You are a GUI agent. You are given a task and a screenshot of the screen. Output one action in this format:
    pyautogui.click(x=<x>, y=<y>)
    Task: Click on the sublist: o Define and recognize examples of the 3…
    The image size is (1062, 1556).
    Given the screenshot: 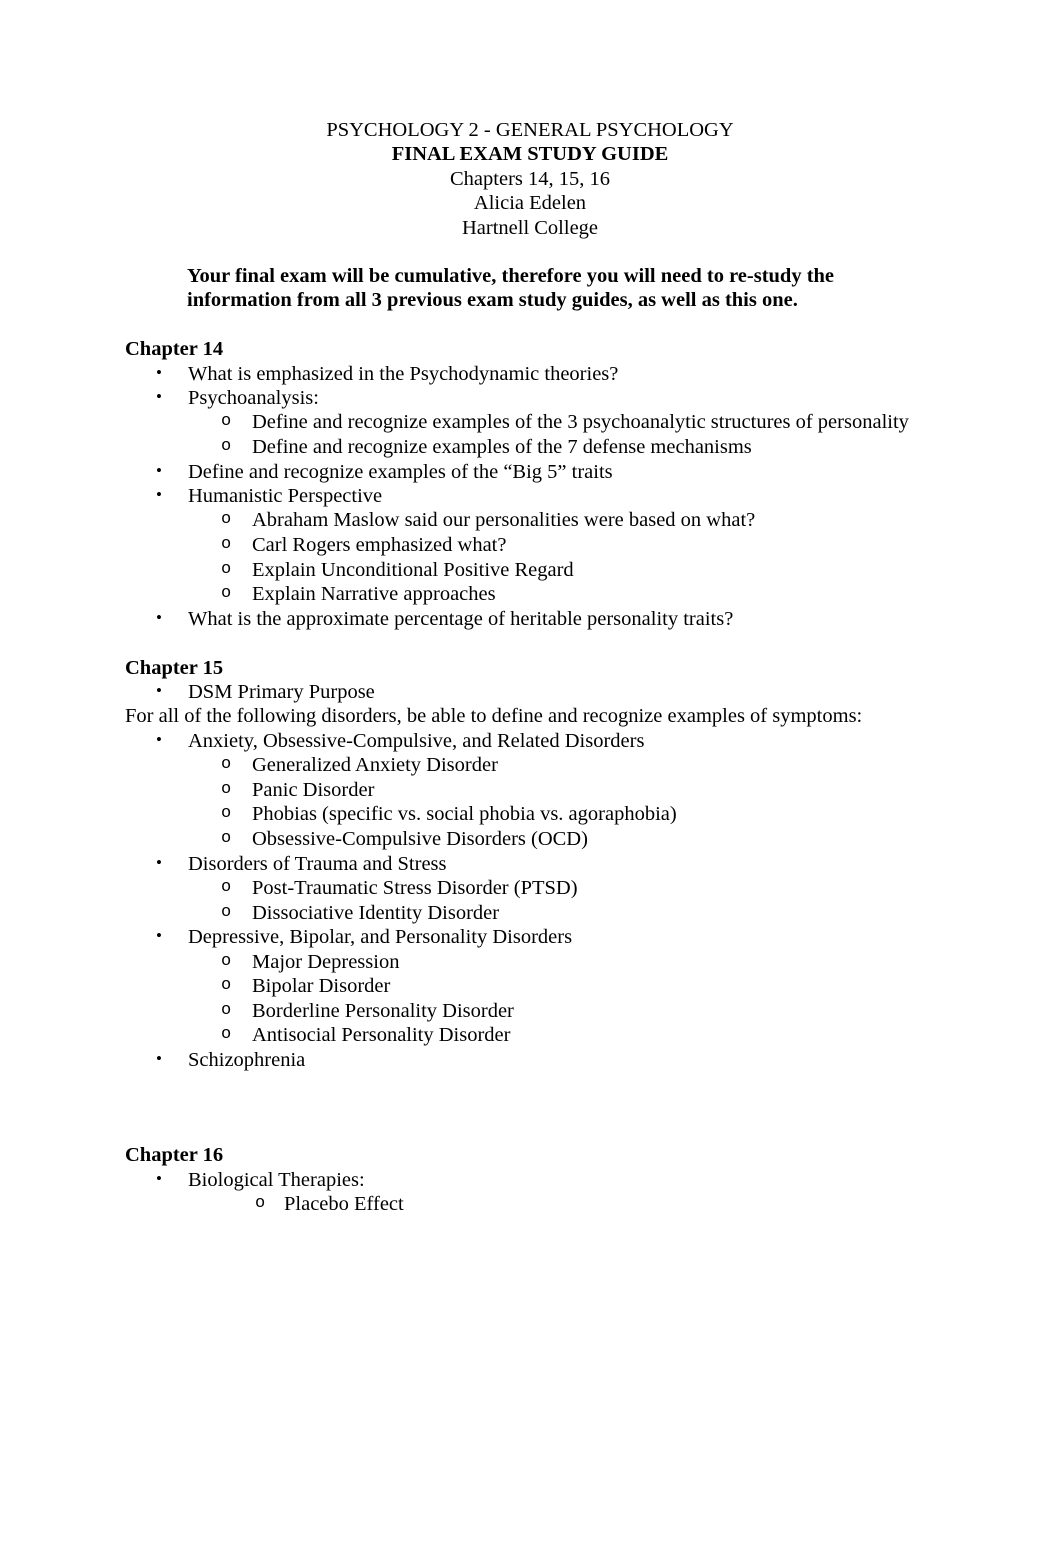 What is the action you would take?
    pyautogui.click(x=530, y=434)
    